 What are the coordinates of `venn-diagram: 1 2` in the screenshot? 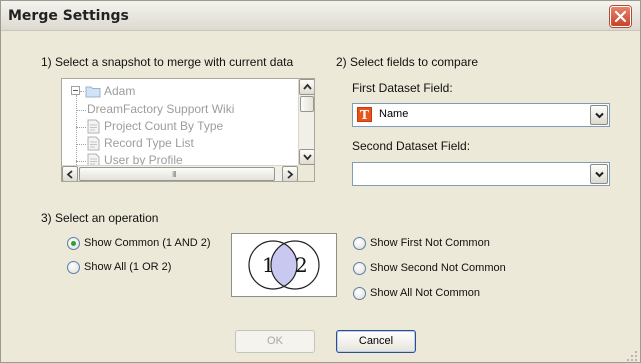 It's located at (284, 265).